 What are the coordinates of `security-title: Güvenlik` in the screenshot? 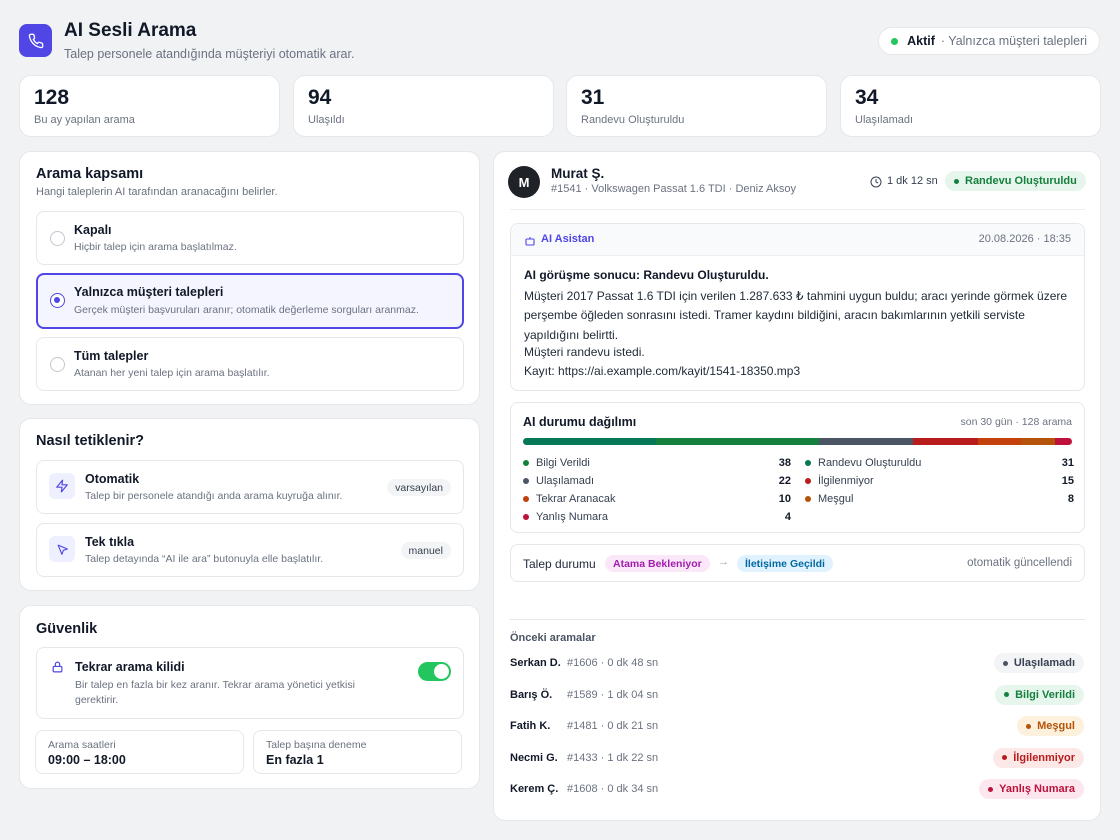 It's located at (67, 629).